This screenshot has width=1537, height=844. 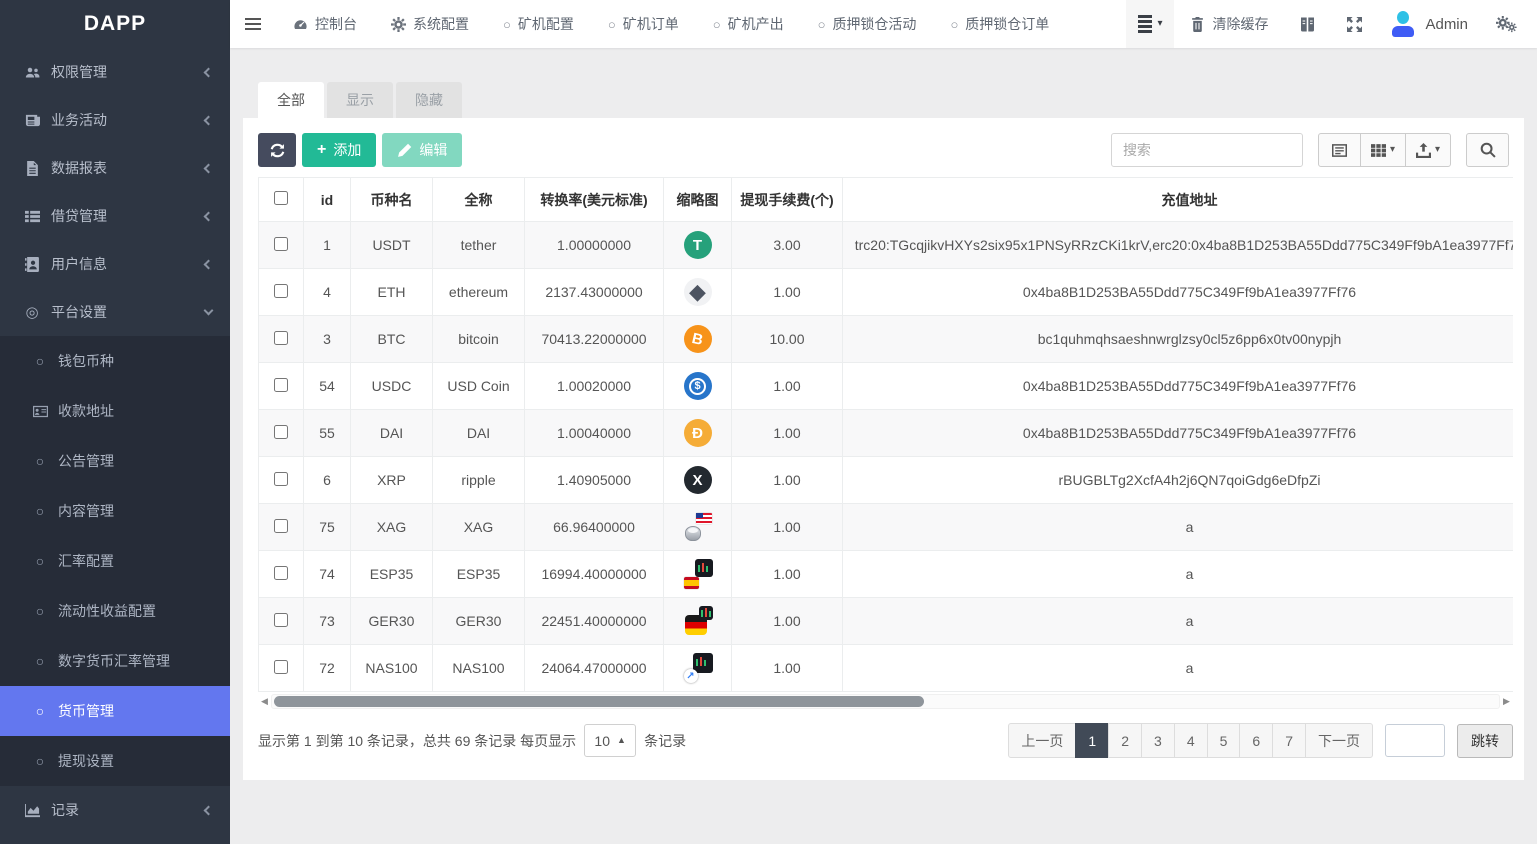 What do you see at coordinates (115, 72) in the screenshot?
I see `sidebar-item-permissions: 权限管理` at bounding box center [115, 72].